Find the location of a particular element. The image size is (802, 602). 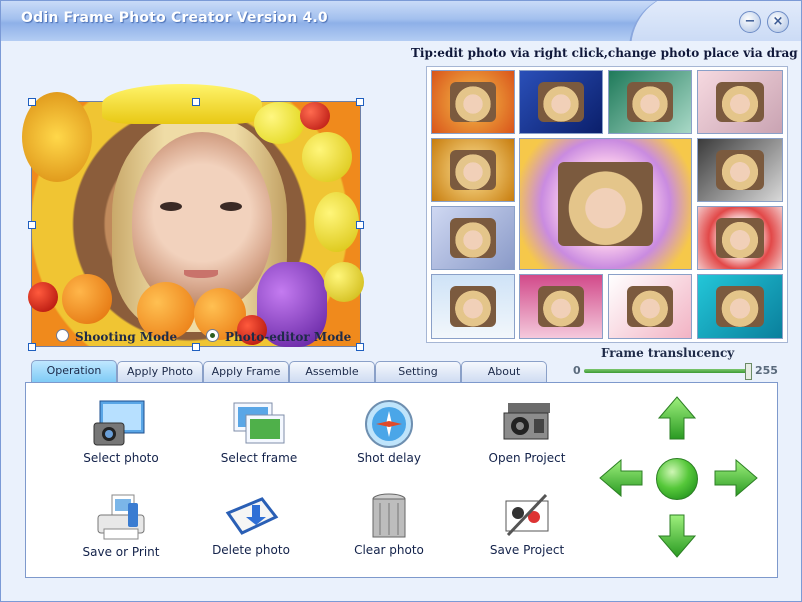

slider-min-label: 0 is located at coordinates (577, 370).